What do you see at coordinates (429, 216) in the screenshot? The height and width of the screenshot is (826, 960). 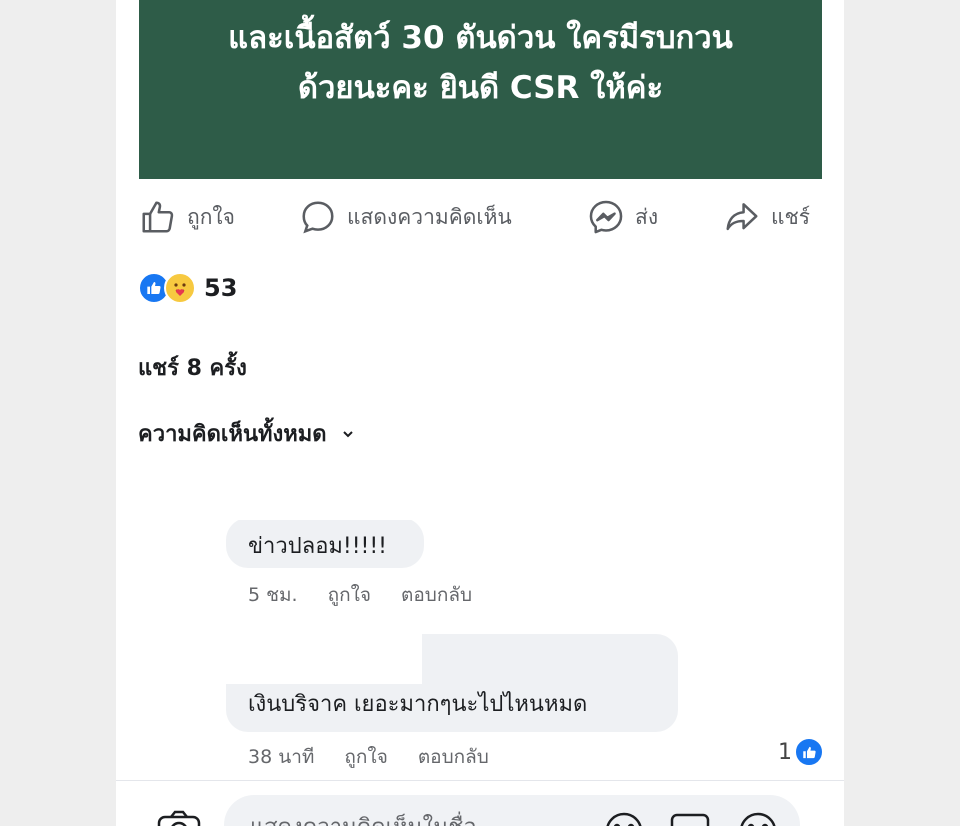 I see `comment-button-label: แสดงความคิดเห็น` at bounding box center [429, 216].